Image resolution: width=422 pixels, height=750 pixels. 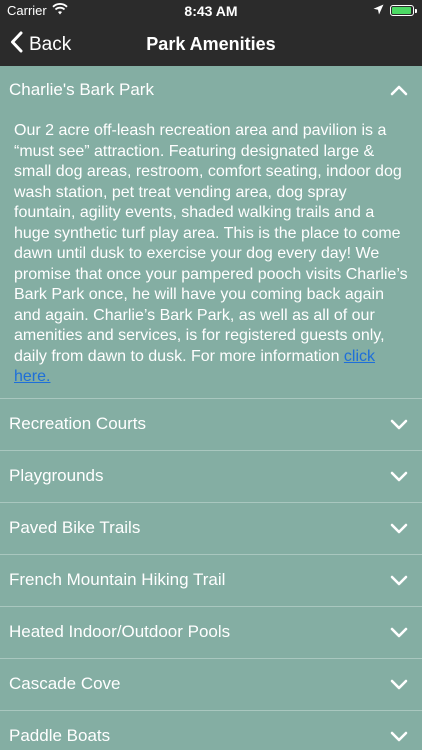 What do you see at coordinates (120, 631) in the screenshot?
I see `section-title: Heated Indoor/Outdoor Pools` at bounding box center [120, 631].